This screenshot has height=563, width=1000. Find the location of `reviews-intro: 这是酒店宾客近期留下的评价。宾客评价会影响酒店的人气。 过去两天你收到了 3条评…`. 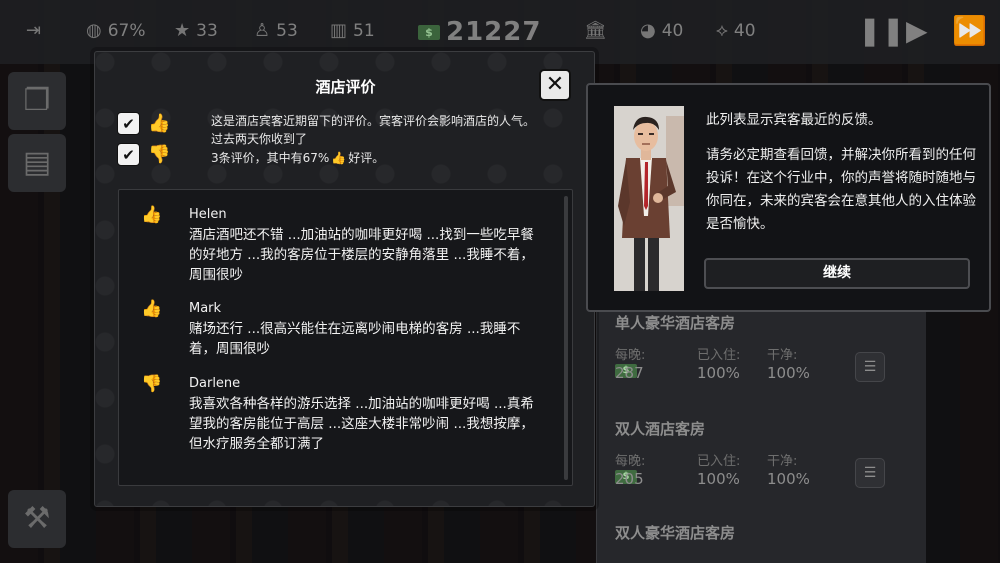

reviews-intro: 这是酒店宾客近期留下的评价。宾客评价会影响酒店的人气。 过去两天你收到了 3条评… is located at coordinates (391, 140).